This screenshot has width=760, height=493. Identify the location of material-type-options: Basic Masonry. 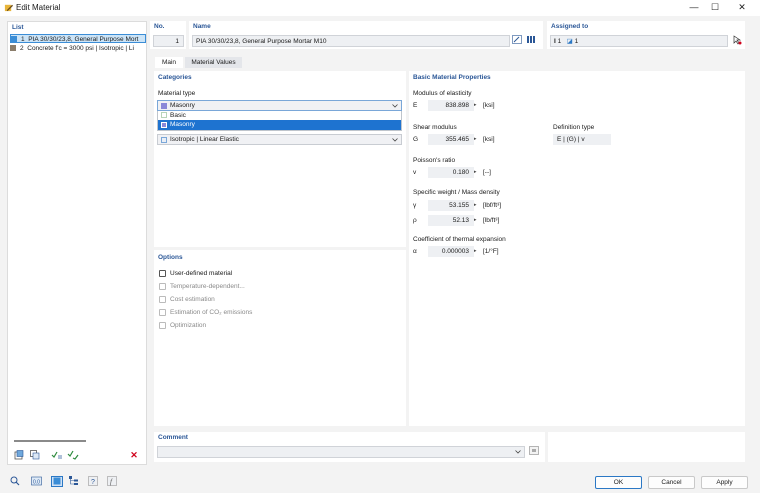
(279, 121).